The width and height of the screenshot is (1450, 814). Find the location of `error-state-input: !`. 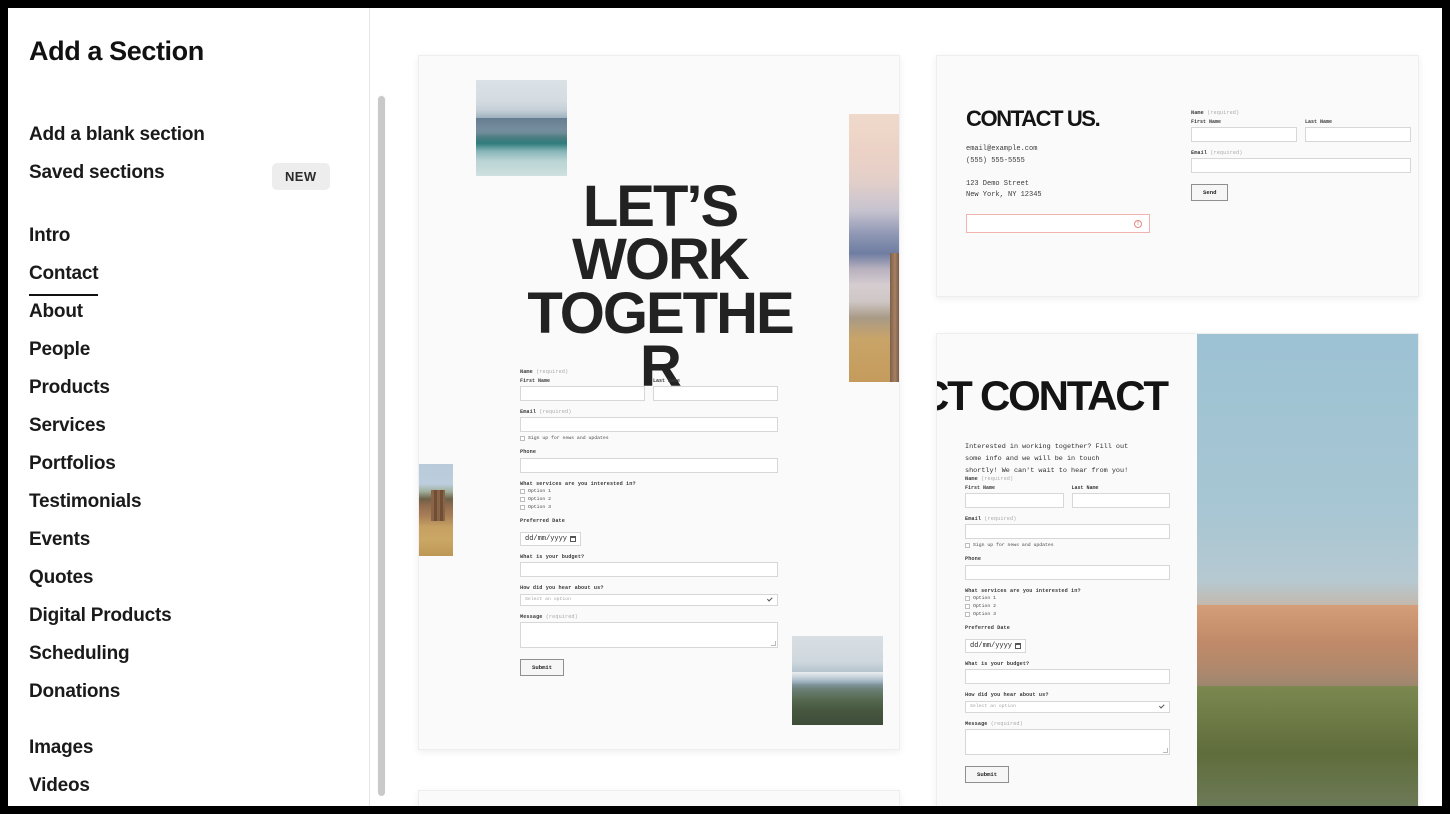

error-state-input: ! is located at coordinates (1058, 223).